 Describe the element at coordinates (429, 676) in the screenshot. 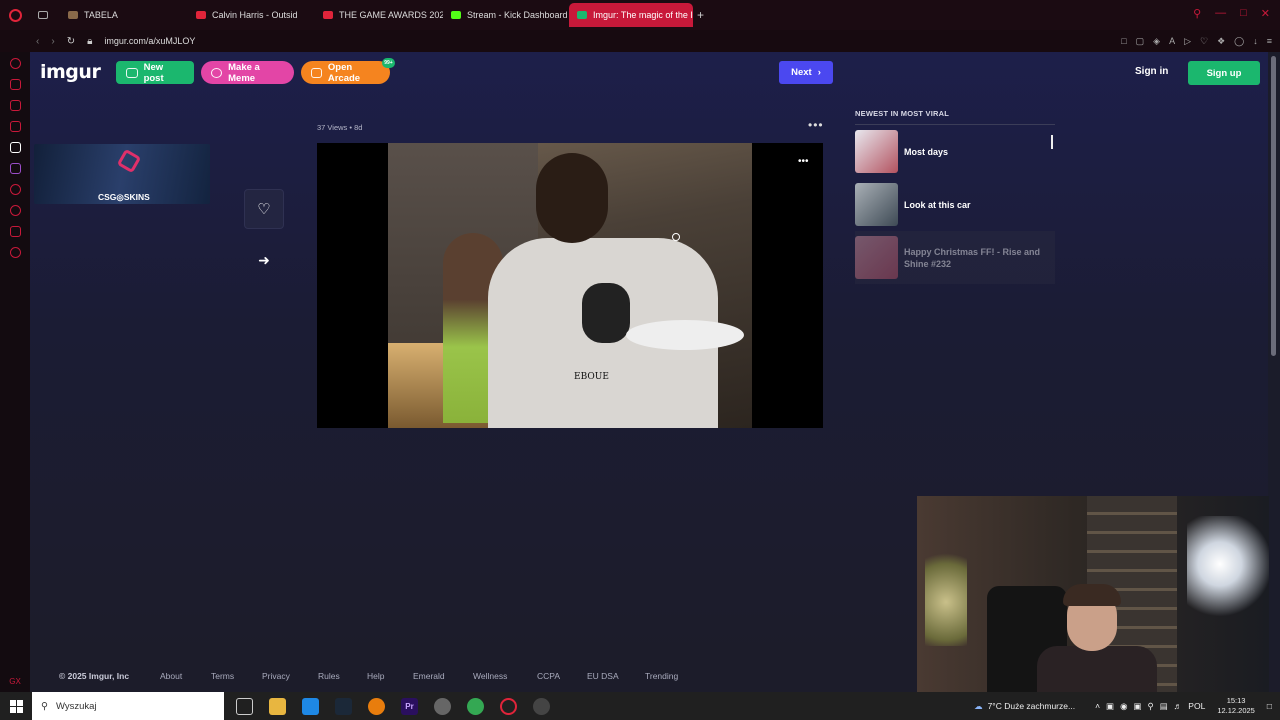

I see `footer-link-emerald: Emerald` at that location.